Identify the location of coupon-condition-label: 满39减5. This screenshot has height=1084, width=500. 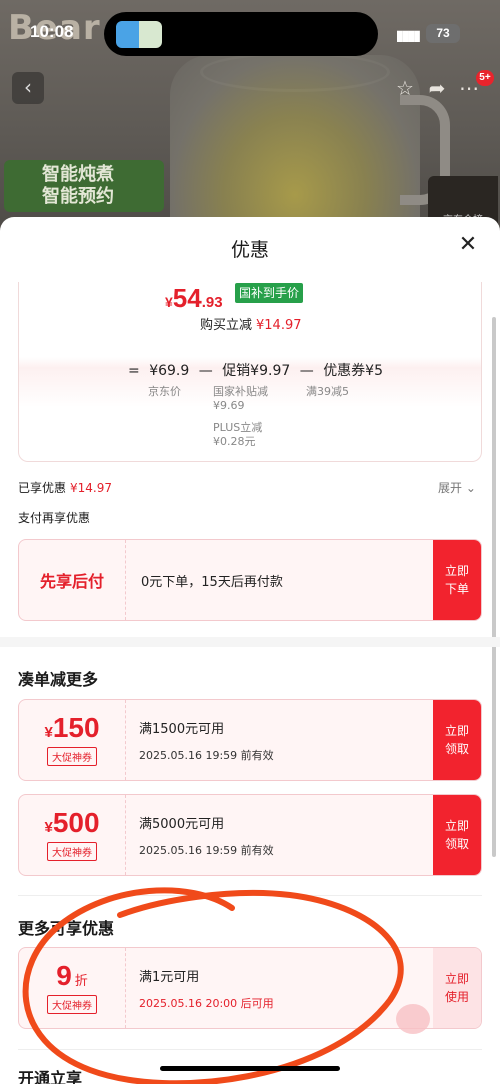
(327, 391).